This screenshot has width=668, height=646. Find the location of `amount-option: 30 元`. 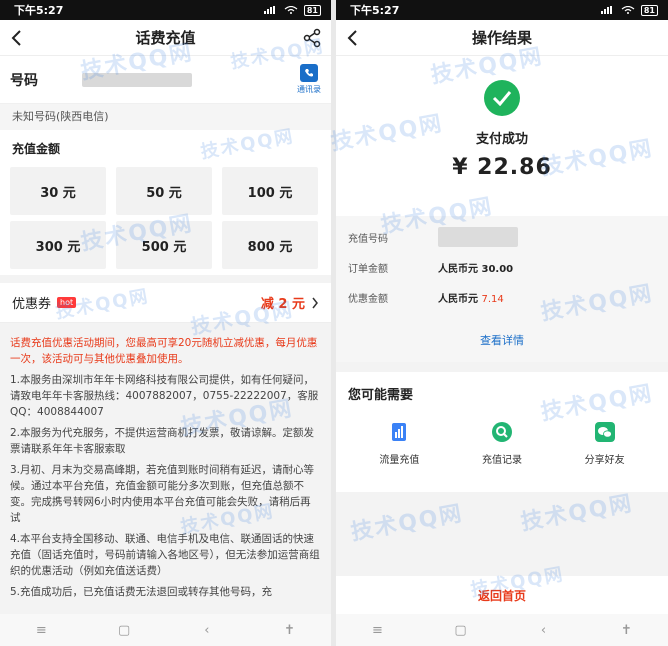

amount-option: 30 元 is located at coordinates (58, 191).